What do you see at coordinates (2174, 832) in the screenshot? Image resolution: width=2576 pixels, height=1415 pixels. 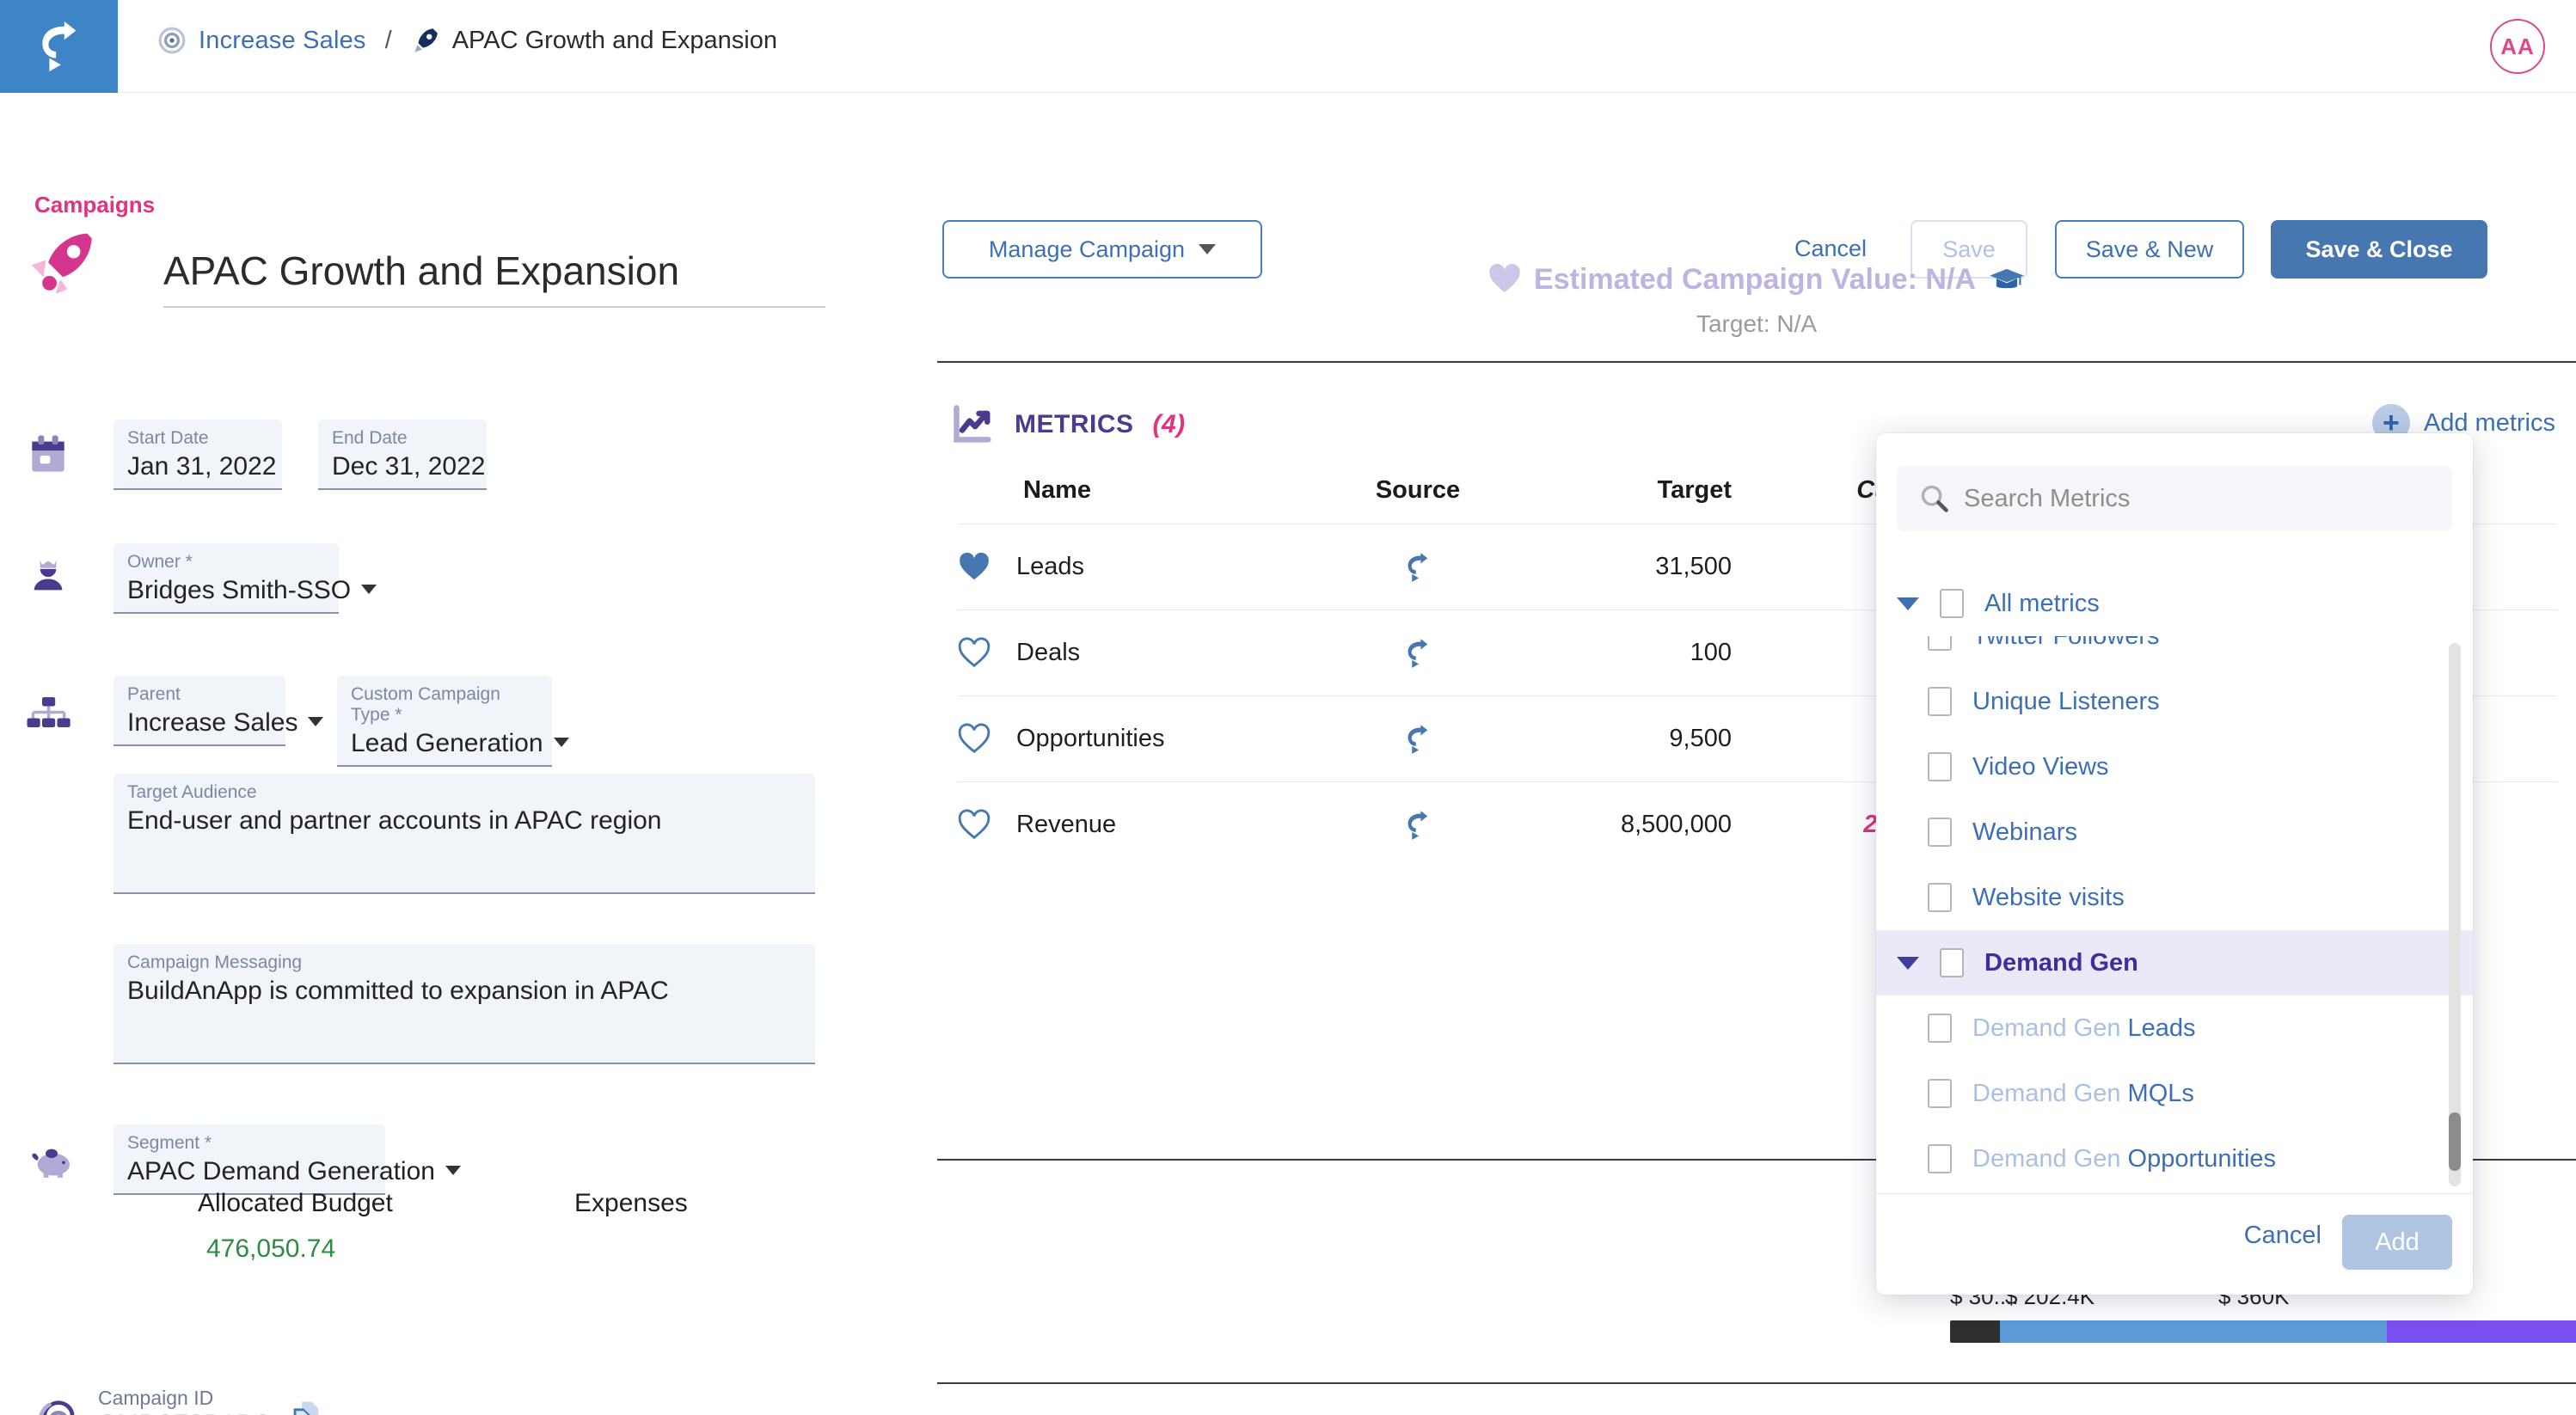 I see `list-item: Webinars` at bounding box center [2174, 832].